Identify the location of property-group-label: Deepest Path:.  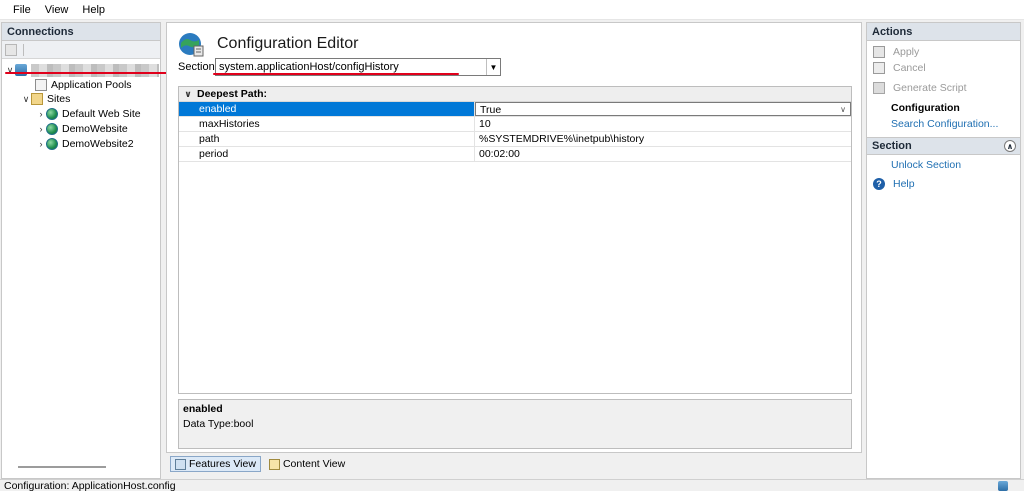
(232, 94).